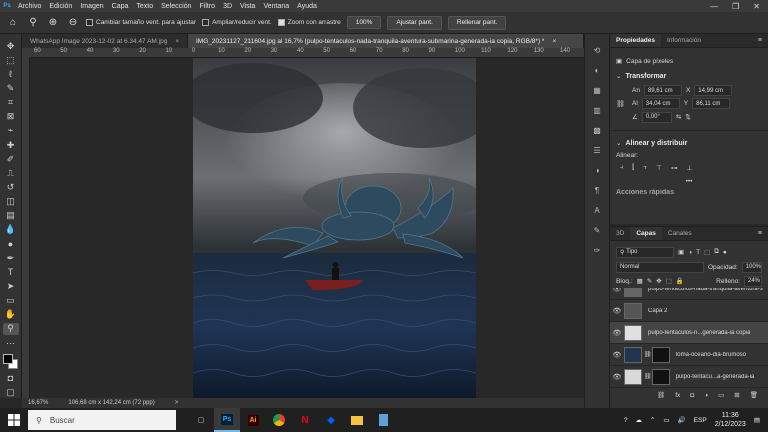 This screenshot has height=432, width=768. Describe the element at coordinates (621, 168) in the screenshot. I see `align-left-icon: ⫞` at that location.